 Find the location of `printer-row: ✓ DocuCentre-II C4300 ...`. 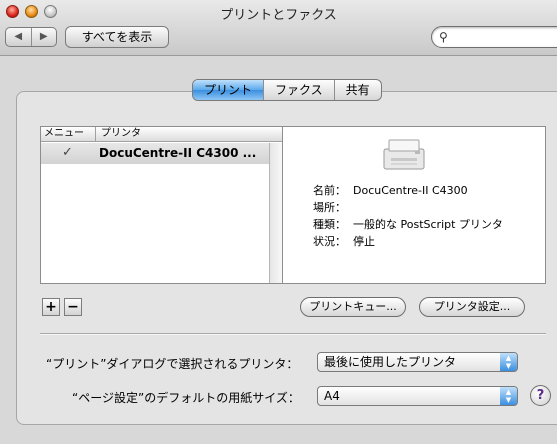

printer-row: ✓ DocuCentre-II C4300 ... is located at coordinates (155, 153).